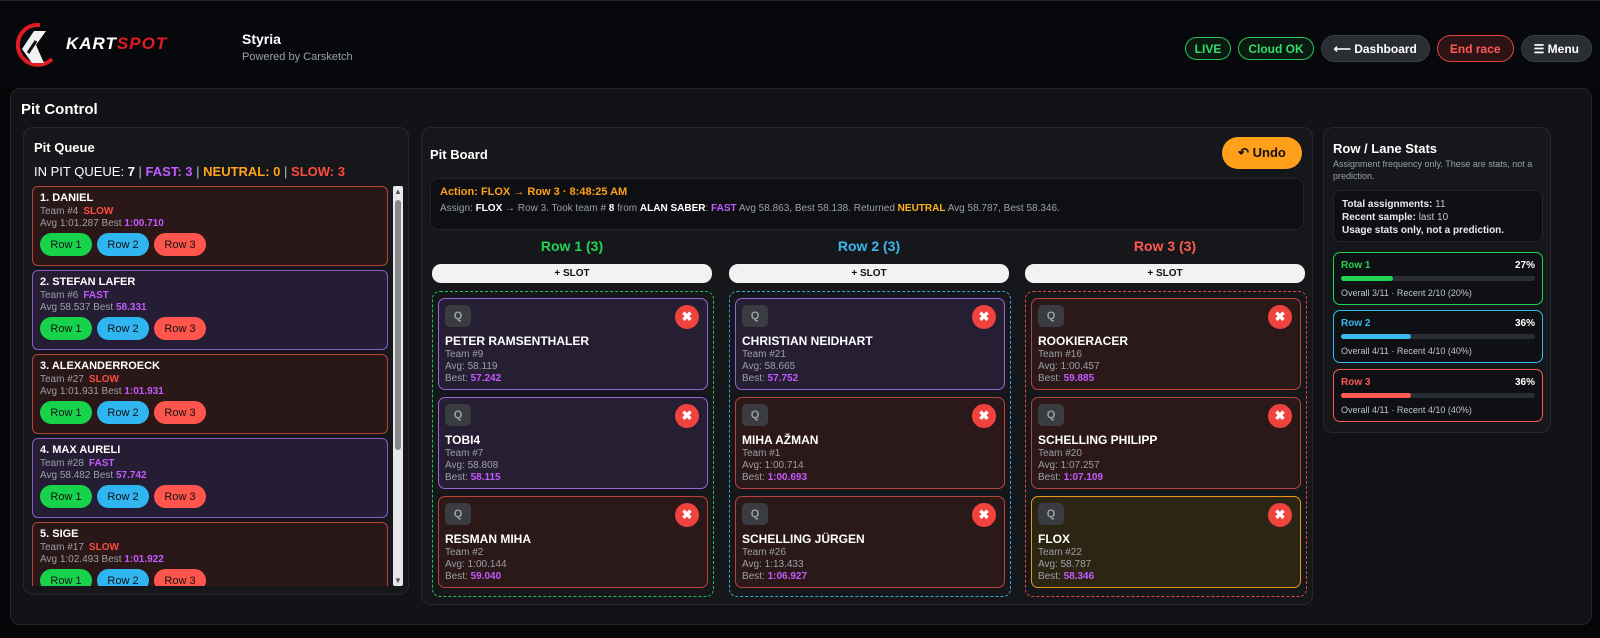 The image size is (1600, 638). I want to click on queue-scrollbar: ▲ ▼, so click(398, 386).